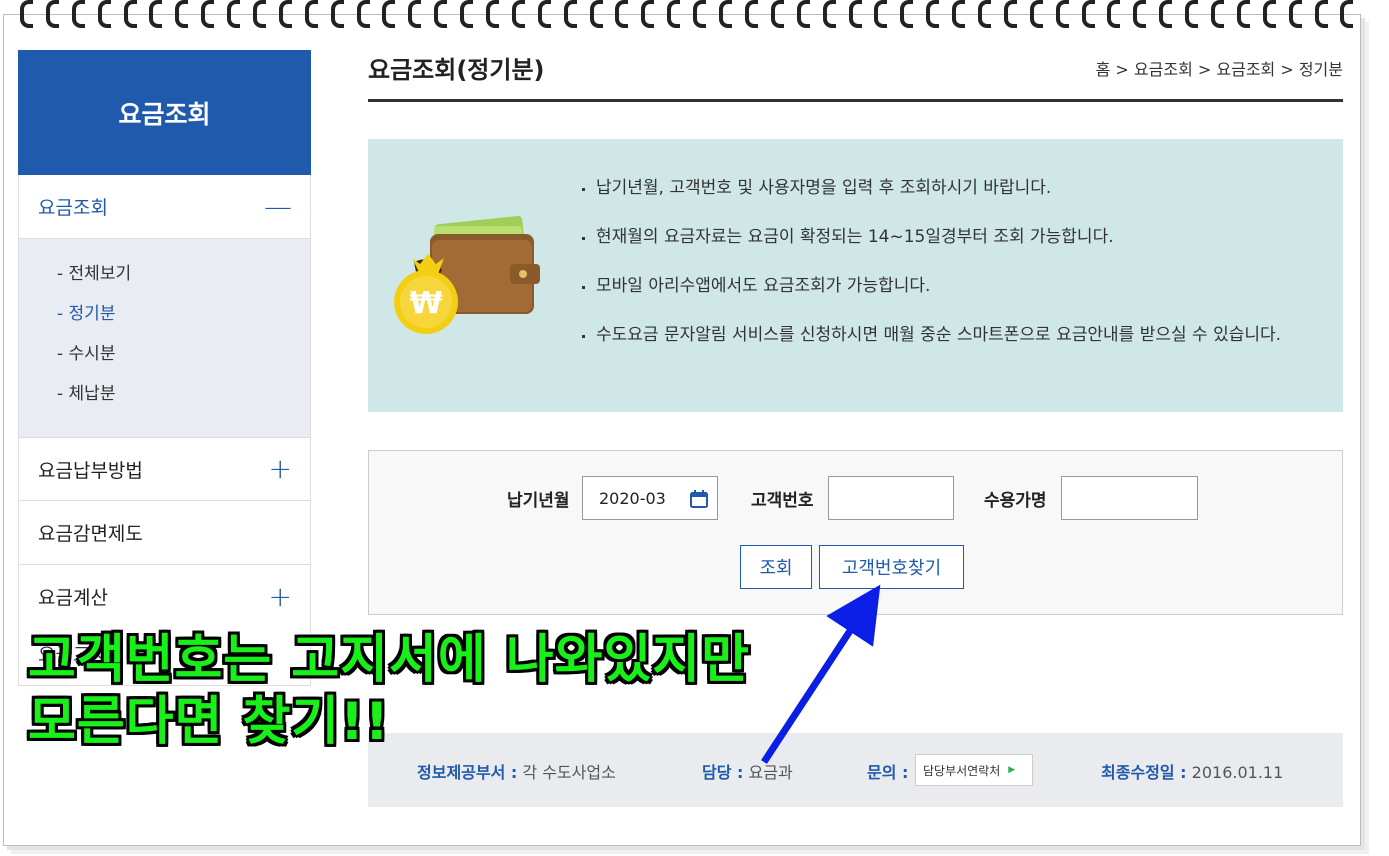 The image size is (1389, 856). Describe the element at coordinates (209, 722) in the screenshot. I see `annotation-text-line2: 모른다면 찾기!!` at that location.